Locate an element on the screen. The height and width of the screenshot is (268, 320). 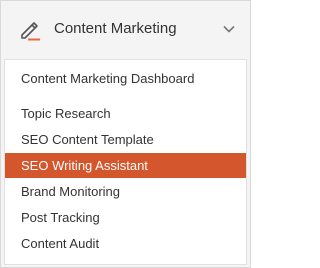
menu-item-seo-content-template: SEO Content Template is located at coordinates (125, 139).